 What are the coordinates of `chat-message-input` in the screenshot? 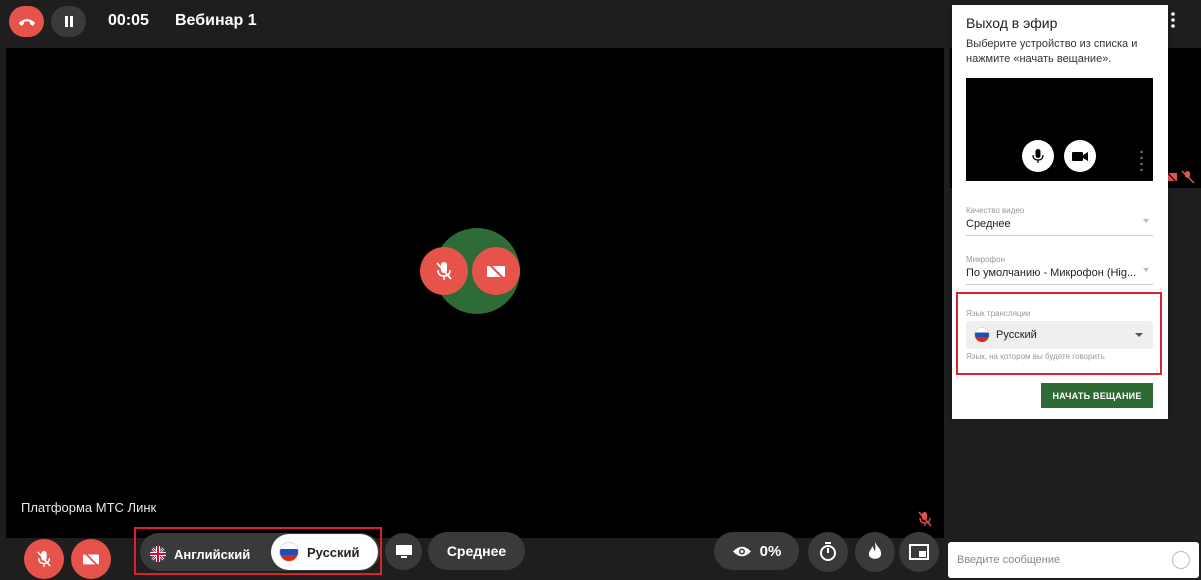 It's located at (1057, 560).